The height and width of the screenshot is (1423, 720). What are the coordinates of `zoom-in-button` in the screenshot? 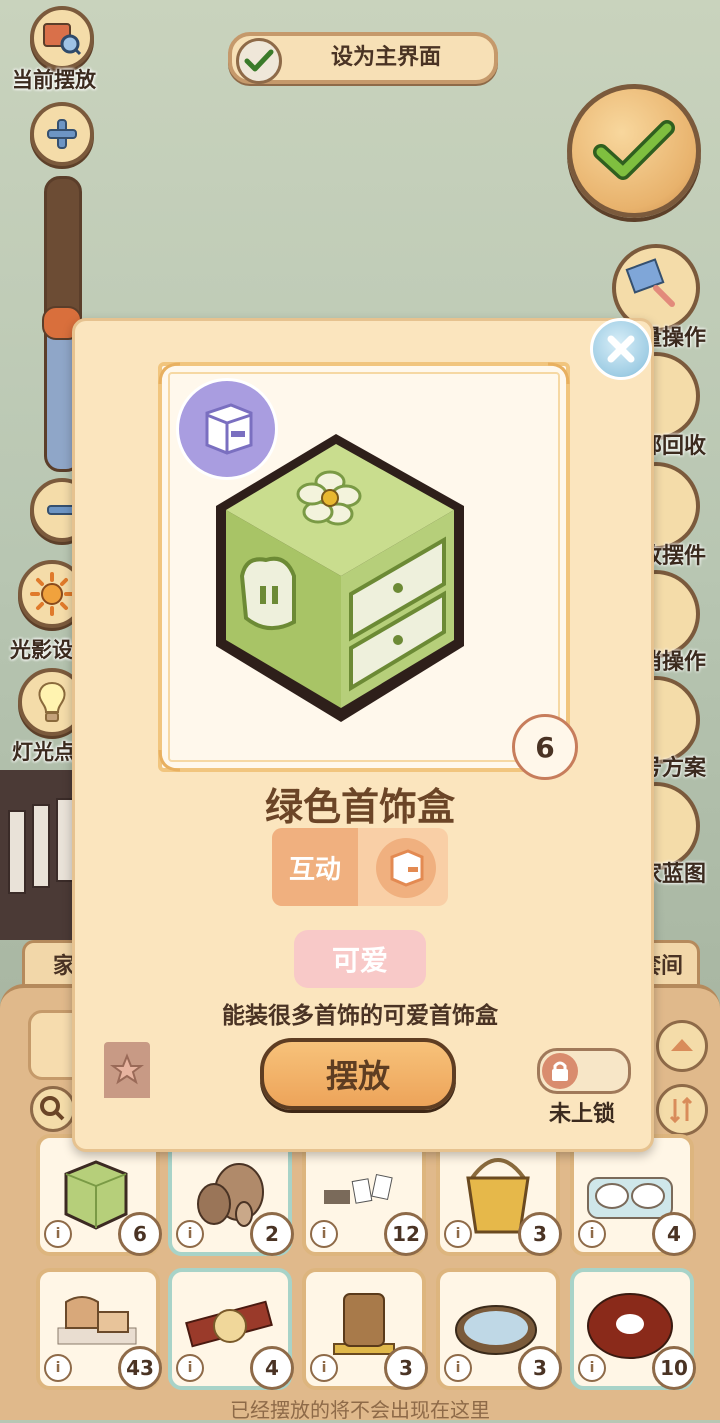 It's located at (62, 134).